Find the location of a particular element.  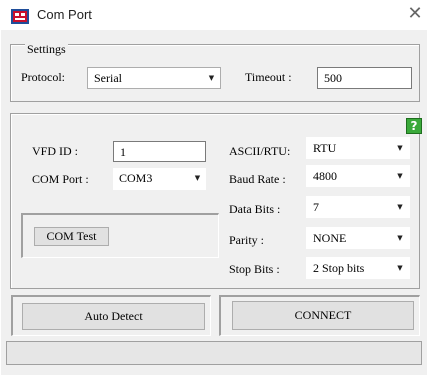

stop-bits-label: Stop Bits : is located at coordinates (254, 269).